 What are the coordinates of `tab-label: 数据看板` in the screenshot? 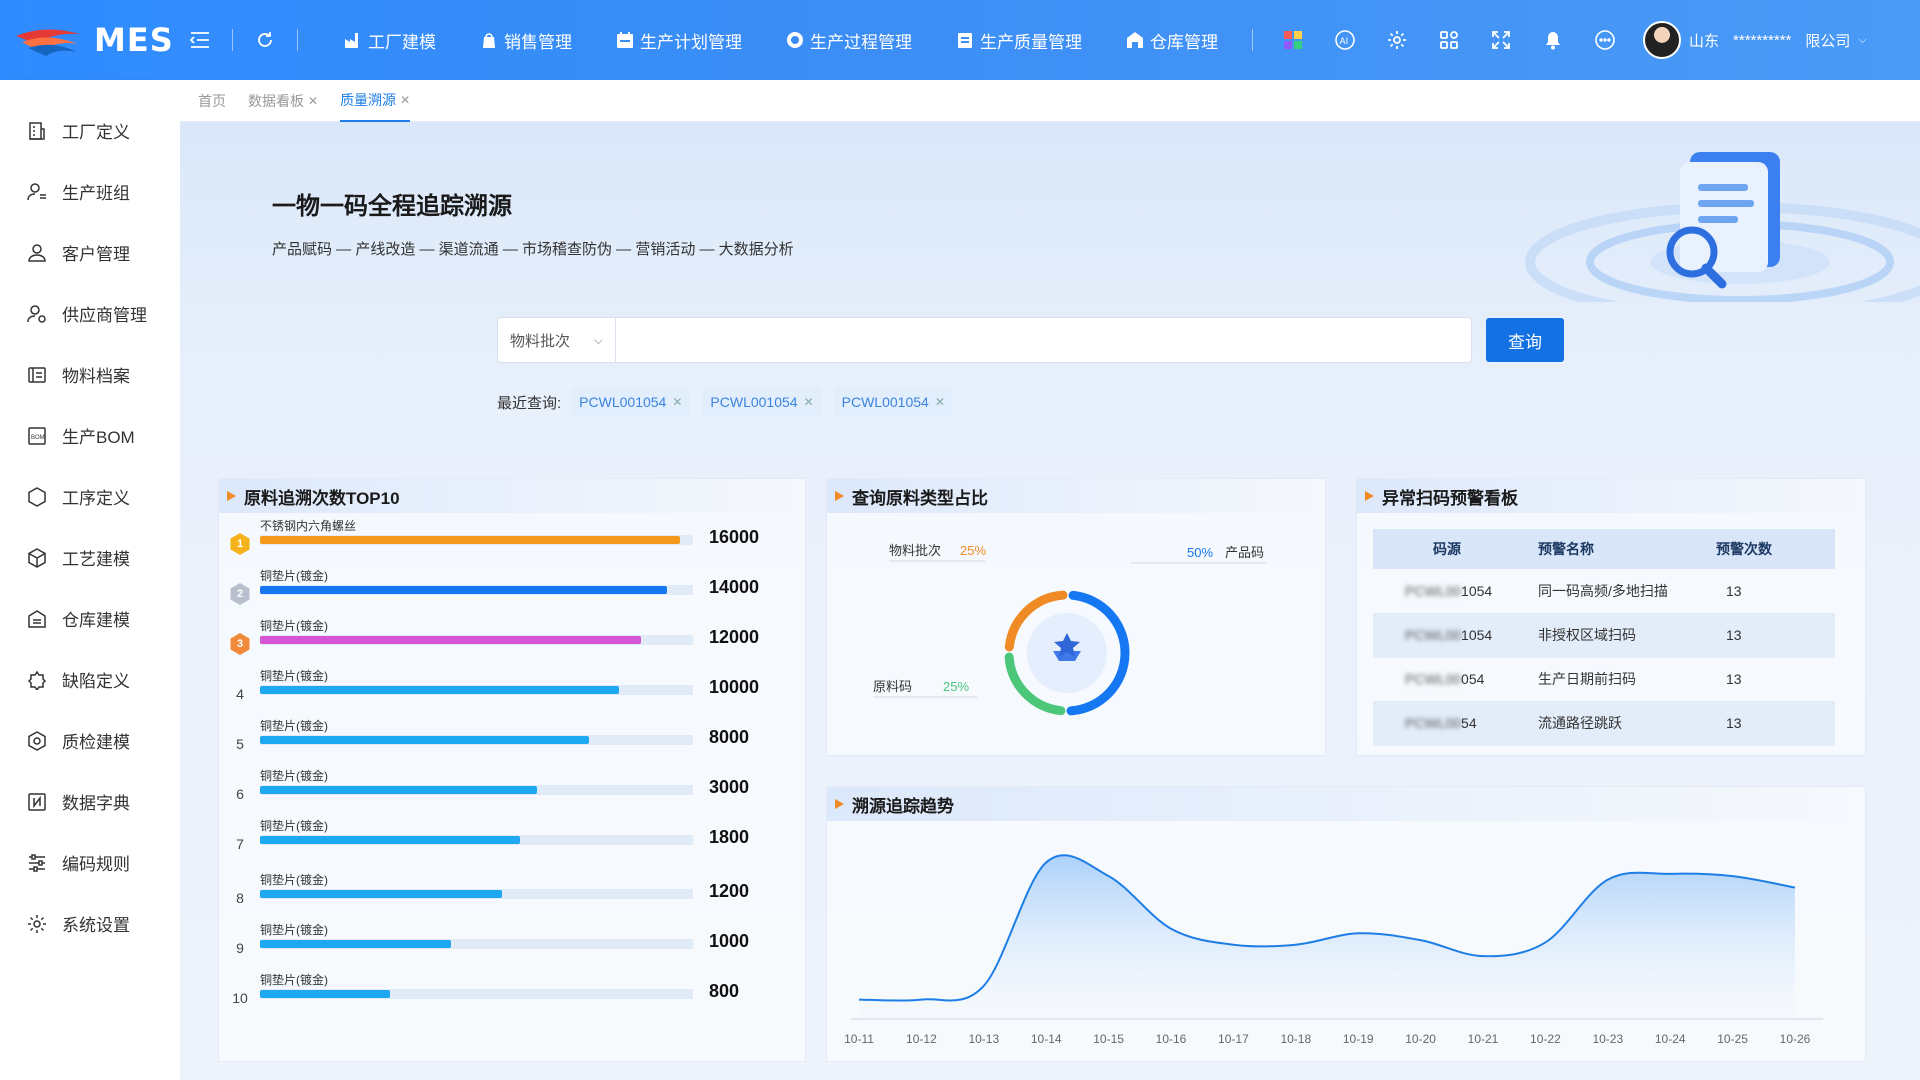 It's located at (276, 100).